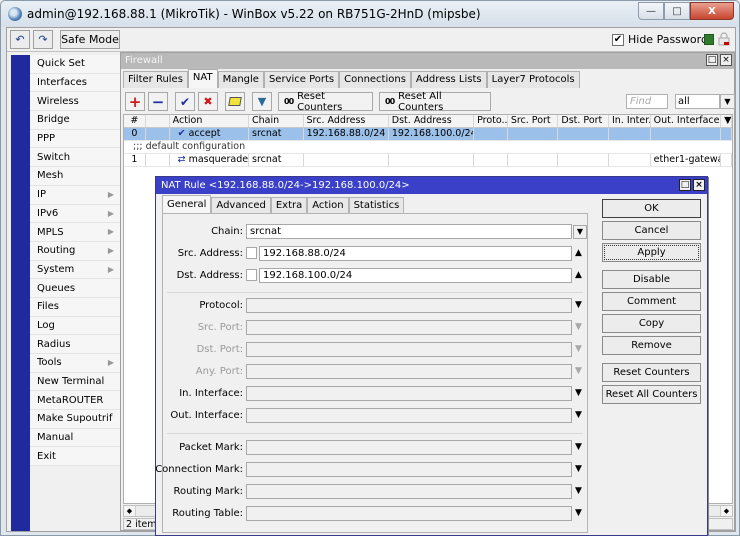 This screenshot has width=740, height=536. Describe the element at coordinates (578, 447) in the screenshot. I see `packet-mark-dropdown-icon: ▼` at that location.